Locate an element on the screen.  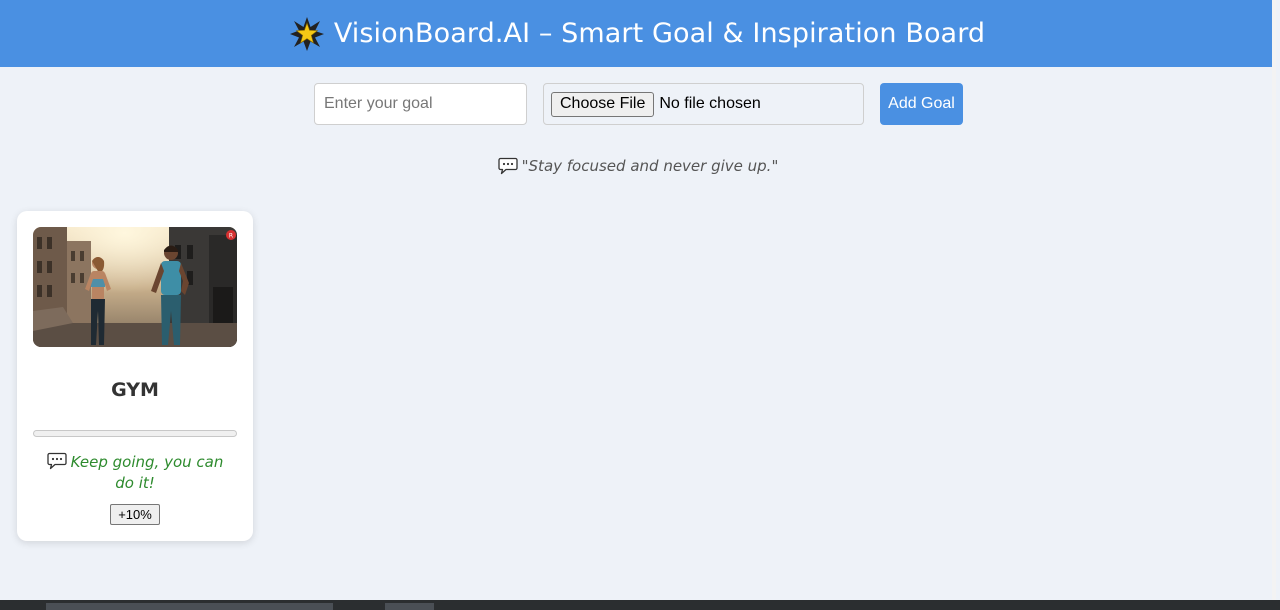
add-goal-button: Add Goal is located at coordinates (921, 104).